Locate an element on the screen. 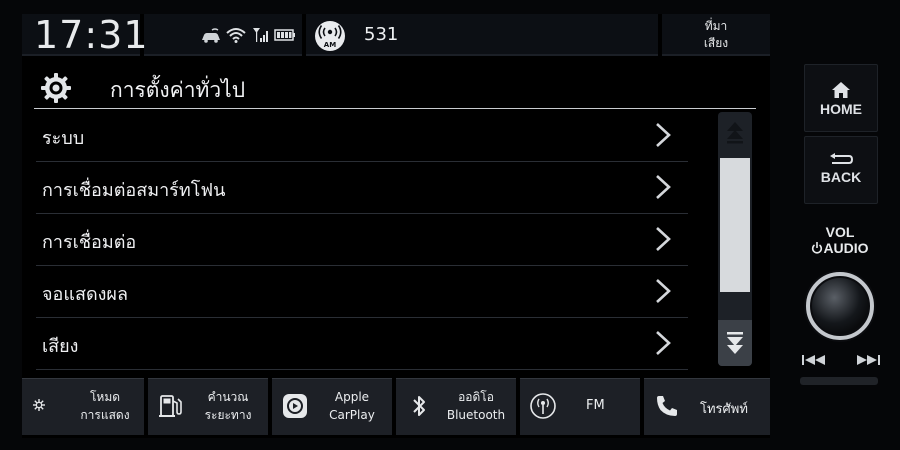  band-badge: AM is located at coordinates (330, 45).